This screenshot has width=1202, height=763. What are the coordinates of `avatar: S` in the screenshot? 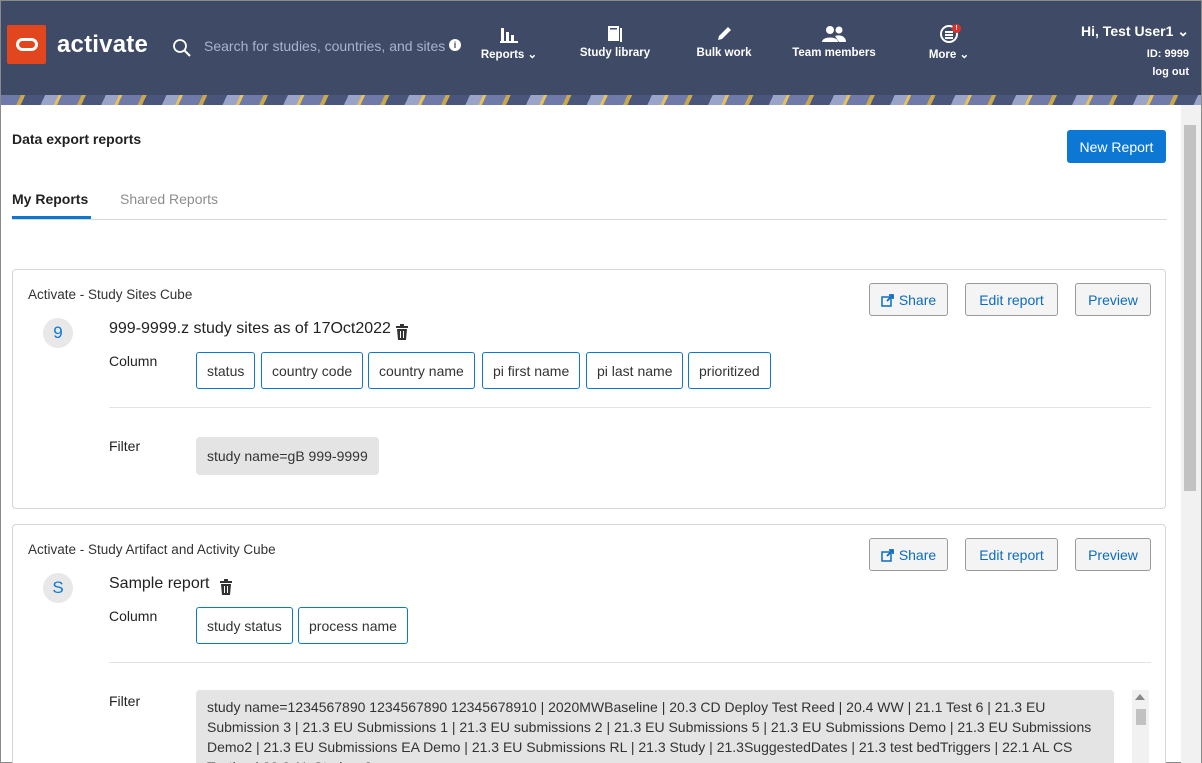 It's located at (58, 588).